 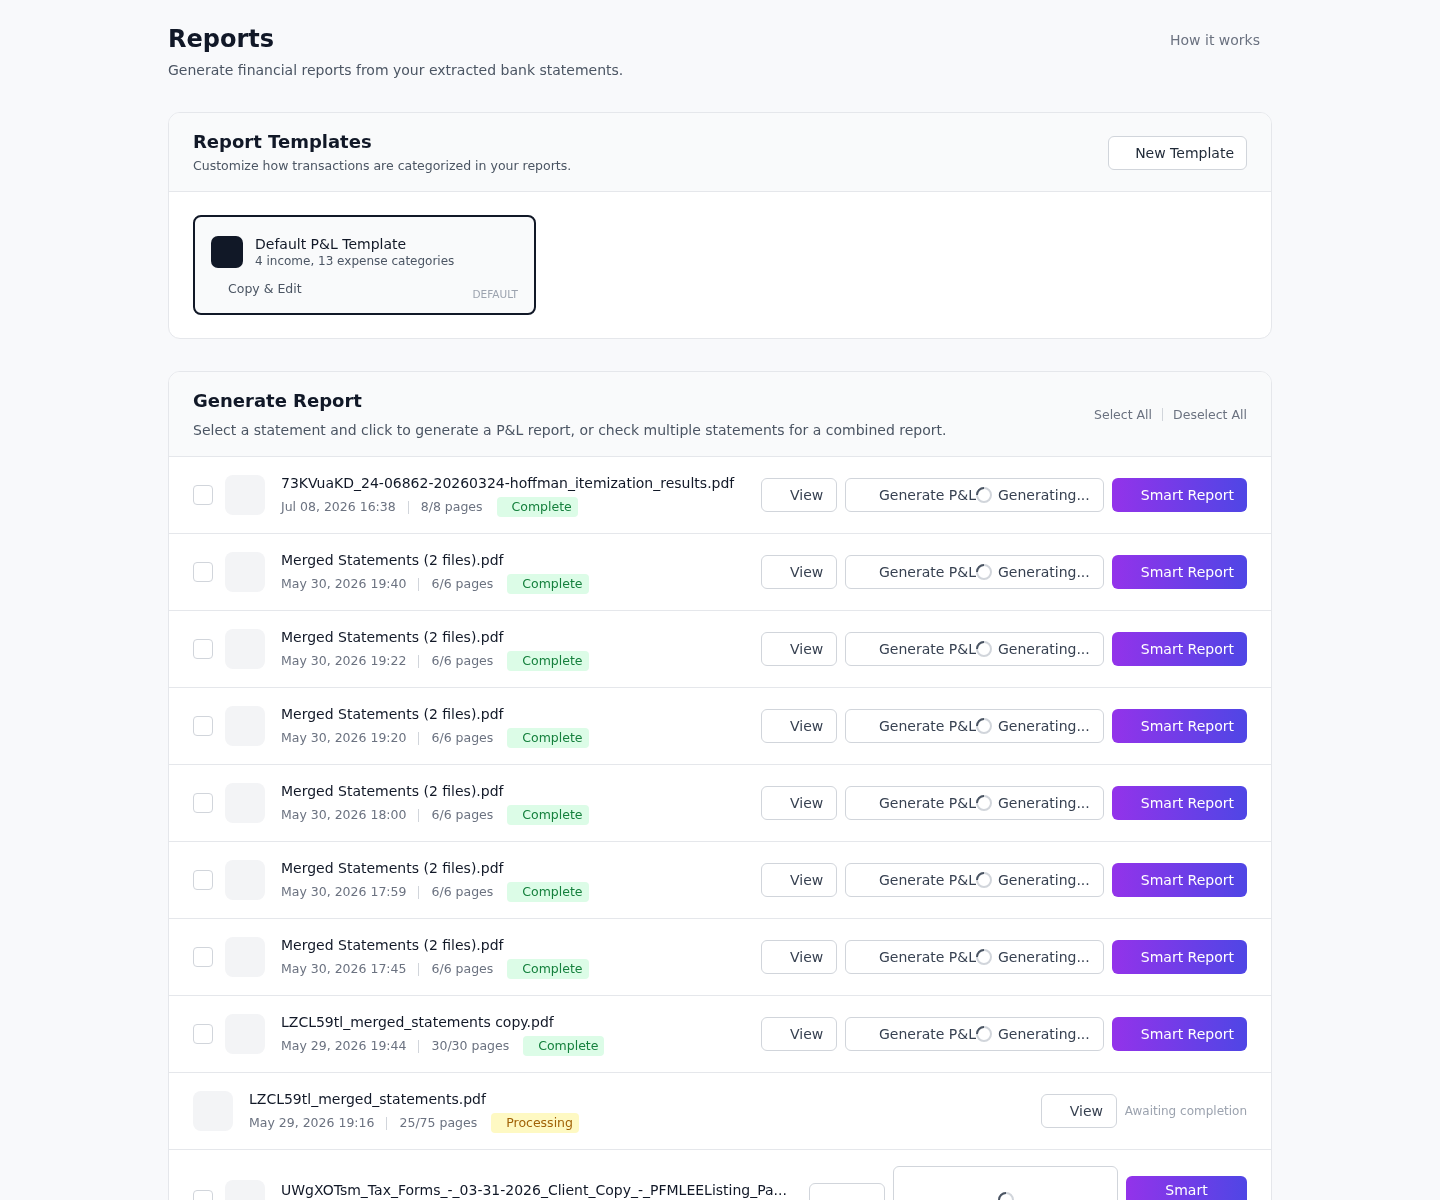 What do you see at coordinates (344, 738) in the screenshot?
I see `upload-date: May 30, 2026 19:20` at bounding box center [344, 738].